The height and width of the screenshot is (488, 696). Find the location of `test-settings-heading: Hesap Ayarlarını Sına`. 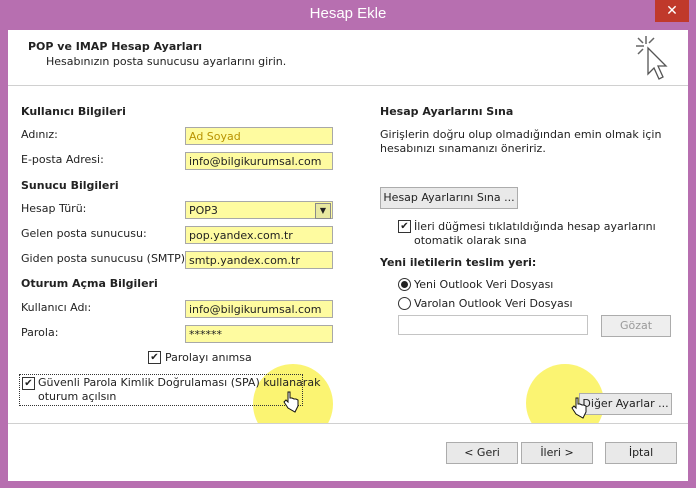

test-settings-heading: Hesap Ayarlarını Sına is located at coordinates (447, 111).